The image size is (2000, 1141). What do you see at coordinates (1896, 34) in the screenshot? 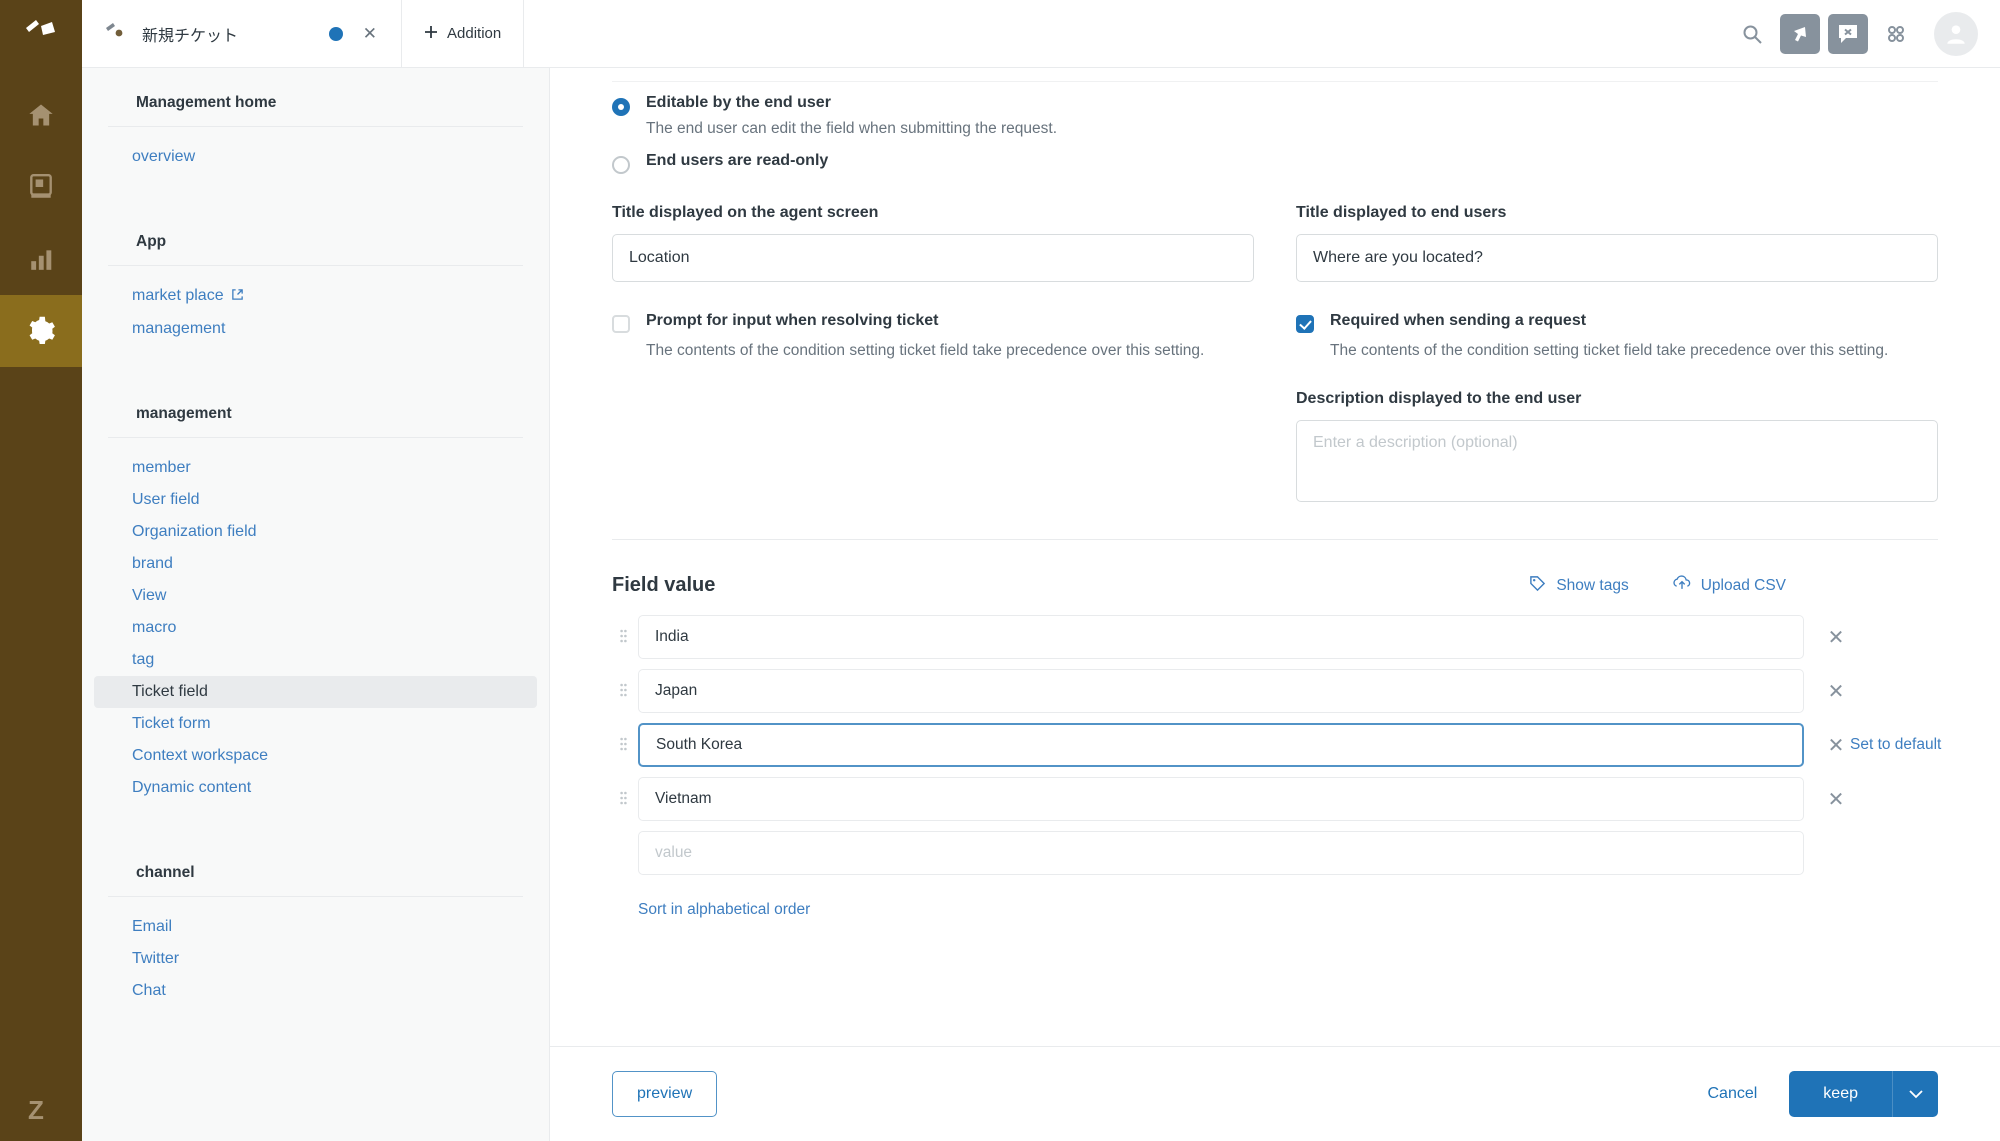
I see `apps-grid-icon` at bounding box center [1896, 34].